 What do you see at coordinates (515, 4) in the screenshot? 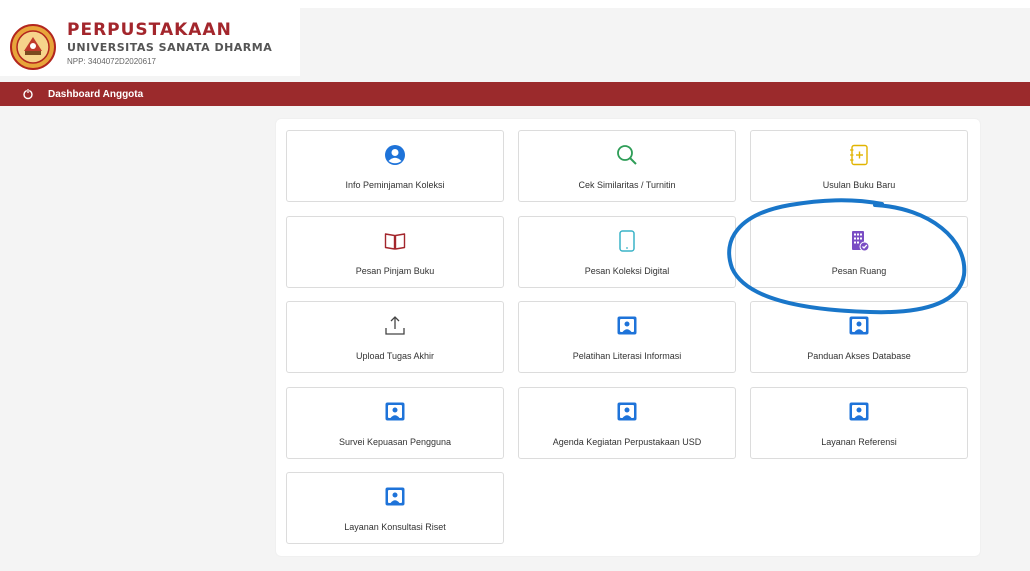
I see `top-strip` at bounding box center [515, 4].